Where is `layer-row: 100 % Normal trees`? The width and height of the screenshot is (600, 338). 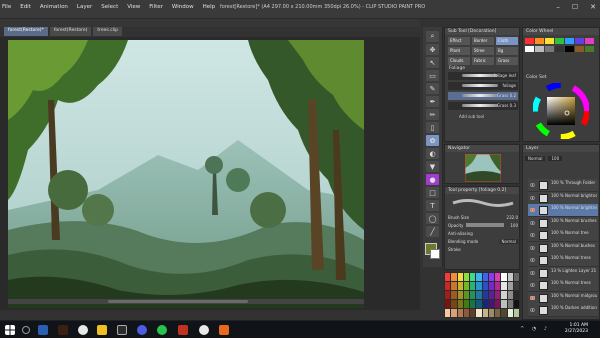
layer-row: 100 % Normal trees is located at coordinates (563, 285).